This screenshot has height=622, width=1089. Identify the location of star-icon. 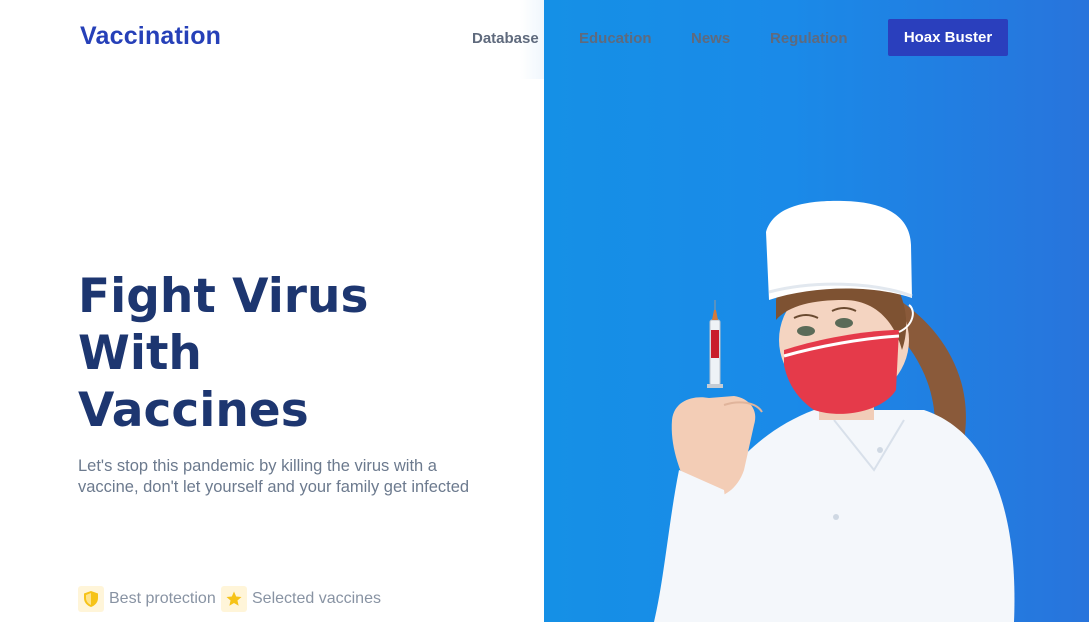
(234, 599).